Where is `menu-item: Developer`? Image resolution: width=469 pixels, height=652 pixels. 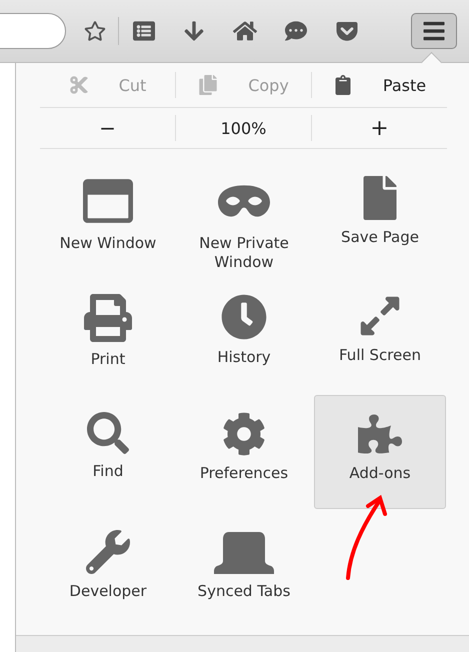
menu-item: Developer is located at coordinates (108, 570).